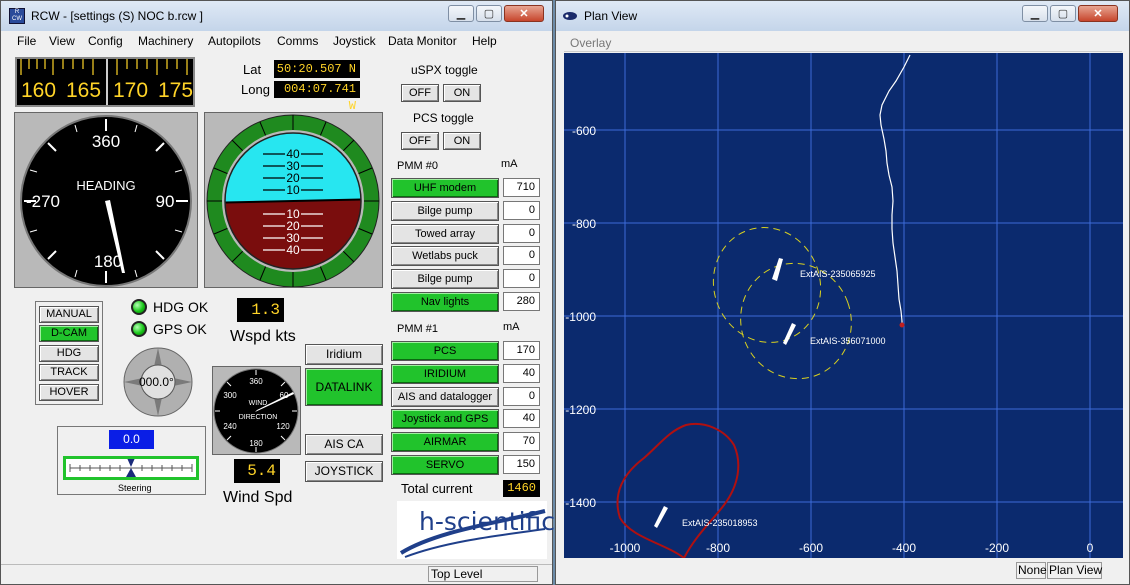 Image resolution: width=1130 pixels, height=585 pixels. I want to click on ais-label-235065925: ExtAIS-235065925, so click(838, 274).